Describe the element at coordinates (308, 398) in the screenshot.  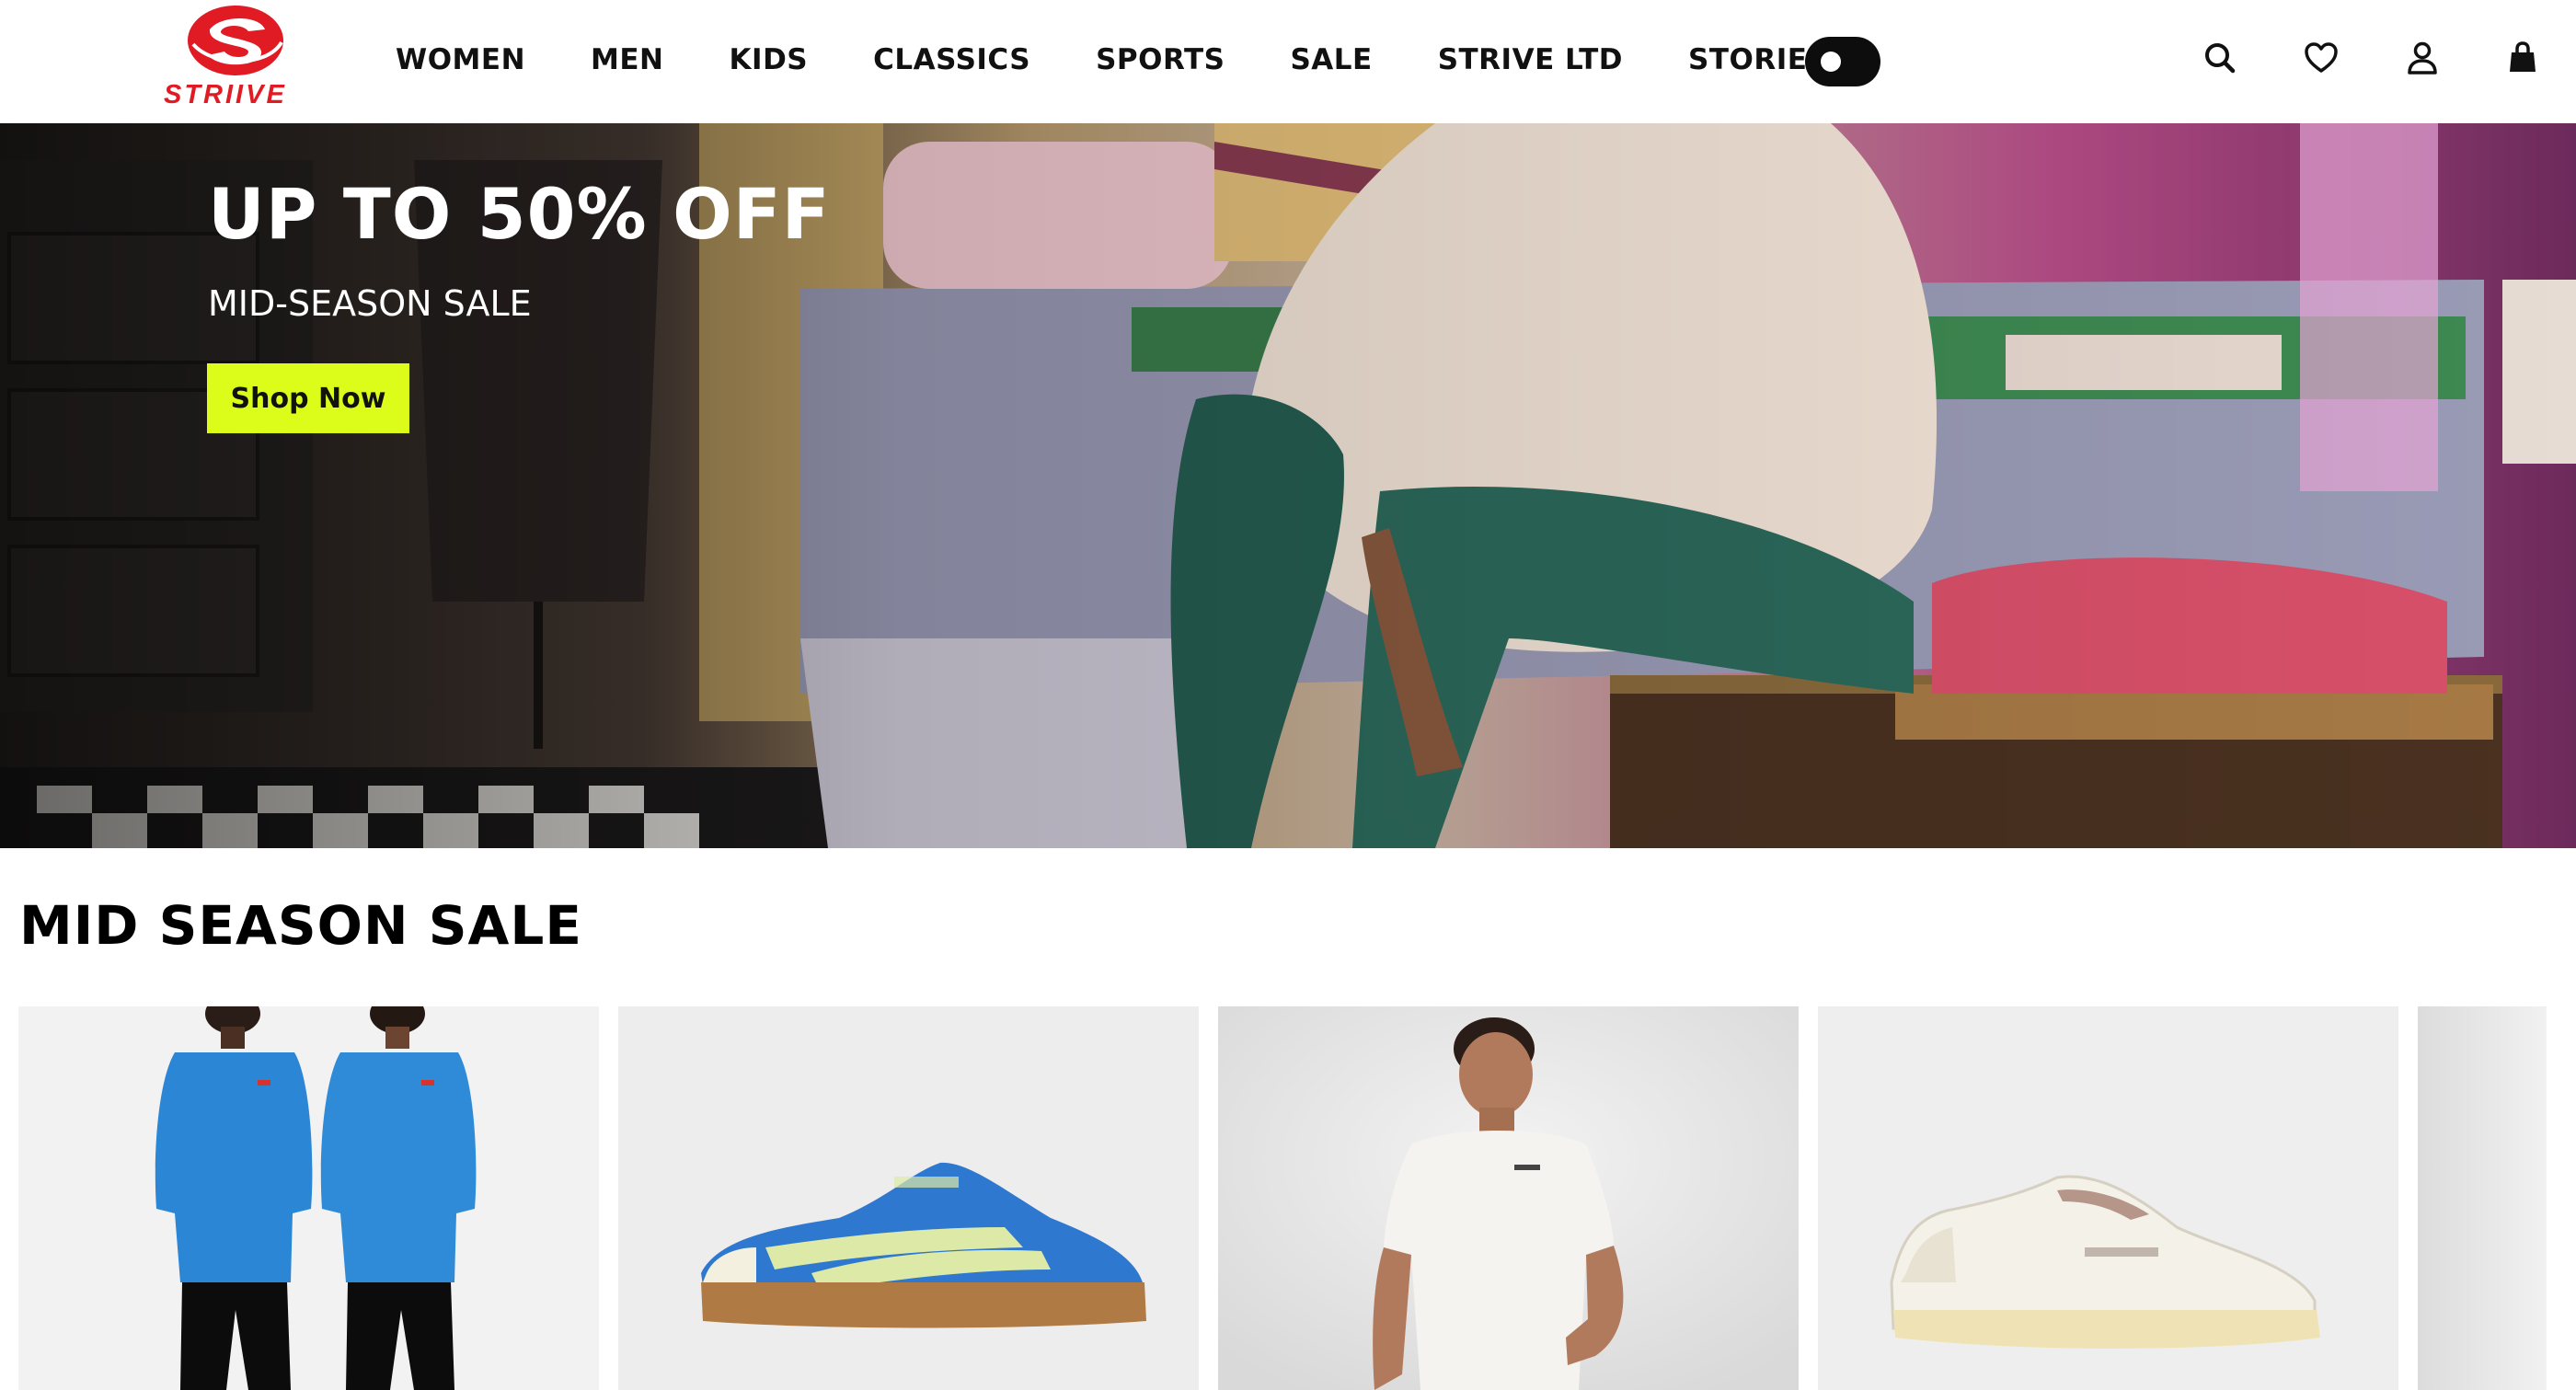
I see `shop-now-button: Shop Now` at that location.